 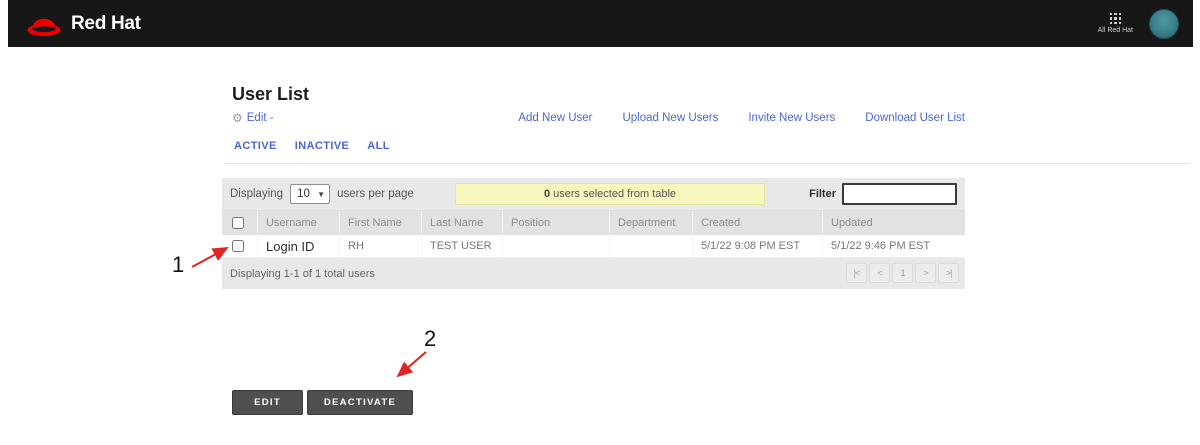 What do you see at coordinates (303, 194) in the screenshot?
I see `per-page-value: 10` at bounding box center [303, 194].